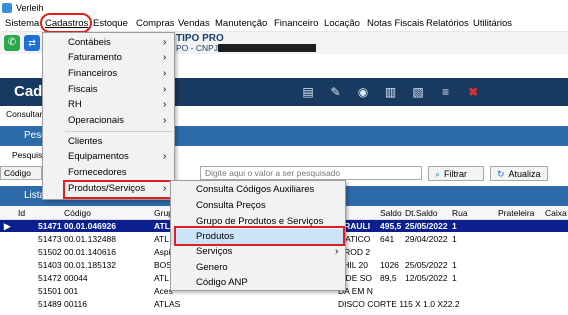 This screenshot has height=315, width=568. What do you see at coordinates (50, 252) in the screenshot?
I see `grid-cell-id: 51502` at bounding box center [50, 252].